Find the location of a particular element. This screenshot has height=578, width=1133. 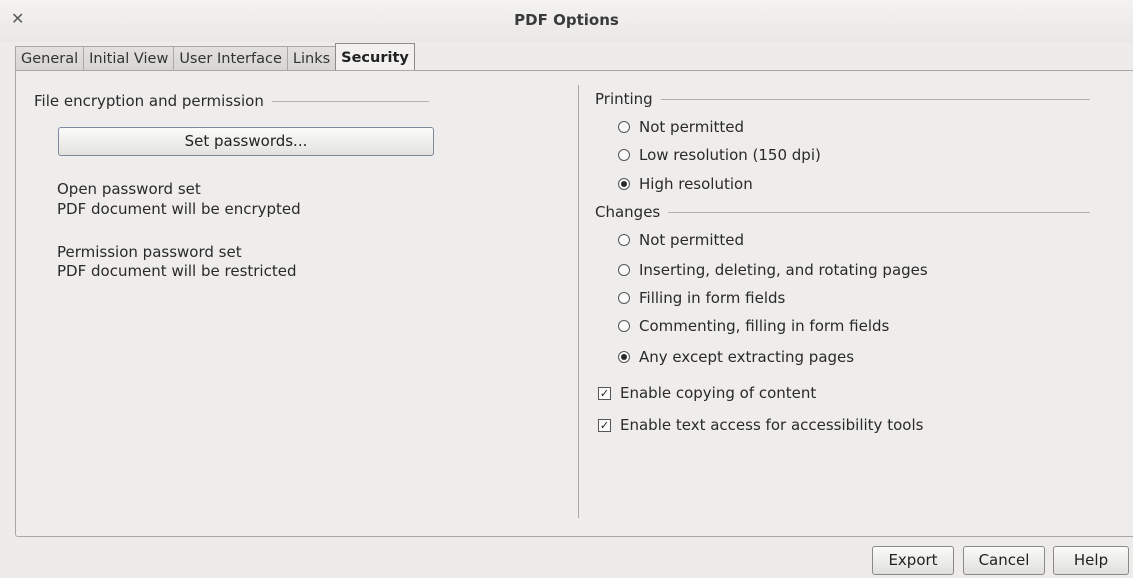

permission-password-detail: PDF document will be restricted is located at coordinates (177, 271).